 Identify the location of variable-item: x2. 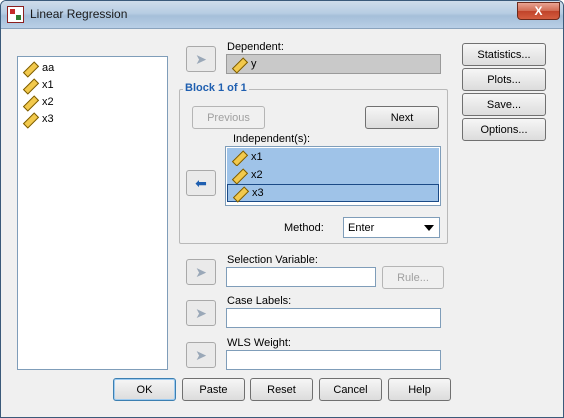
(38, 101).